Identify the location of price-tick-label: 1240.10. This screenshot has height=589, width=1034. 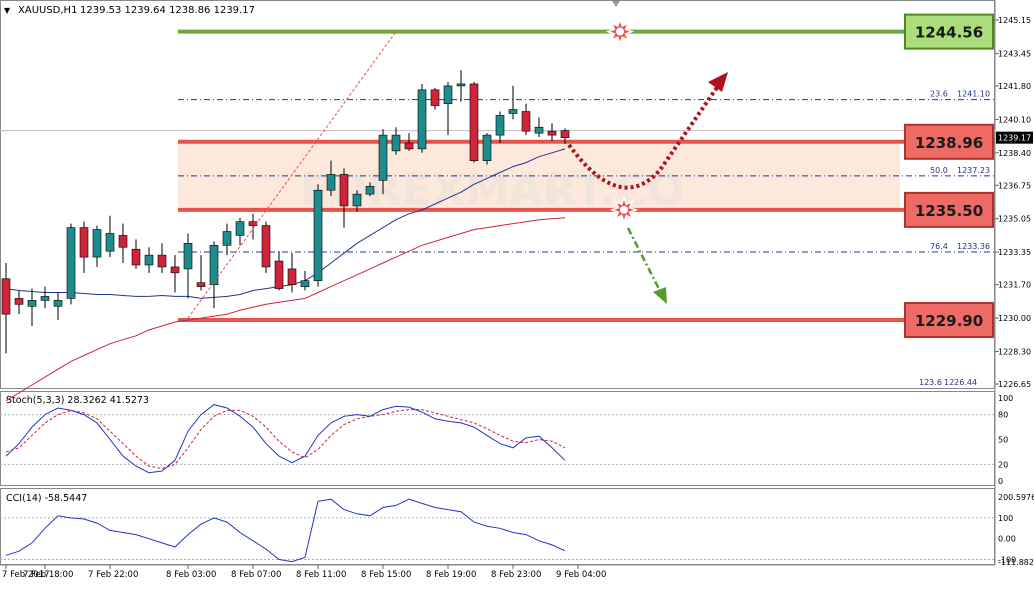
(1014, 119).